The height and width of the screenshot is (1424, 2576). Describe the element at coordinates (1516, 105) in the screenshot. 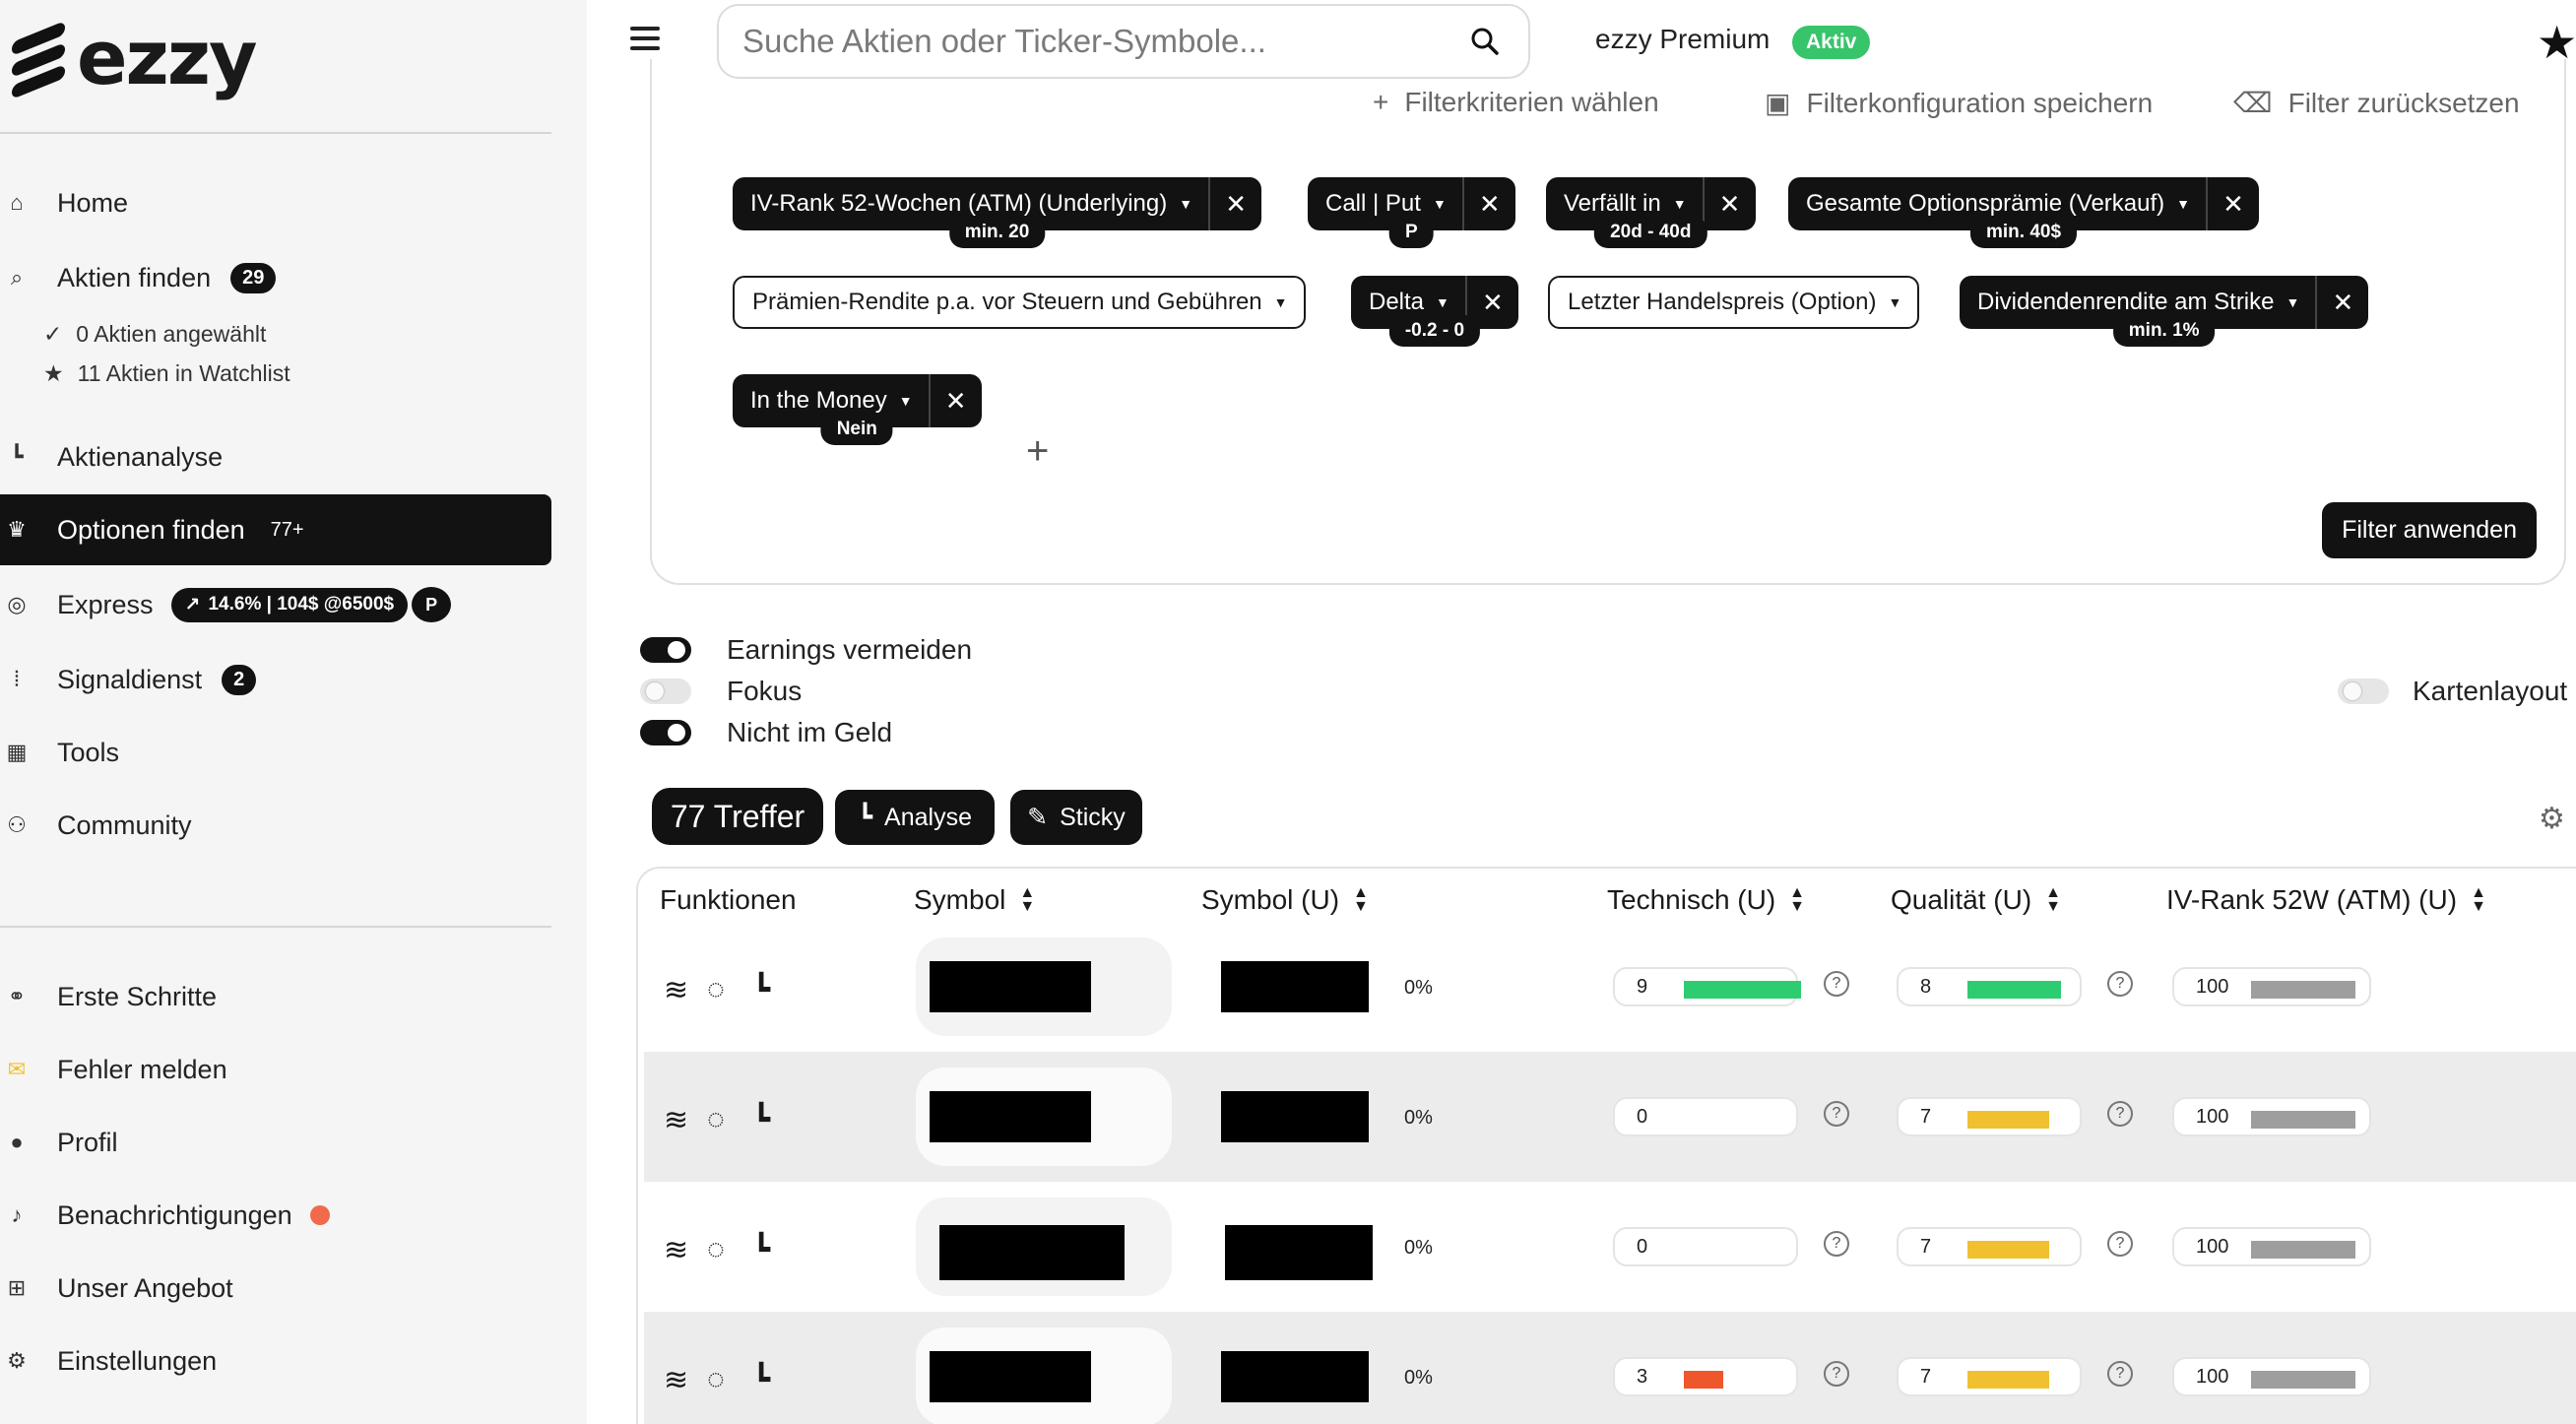

I see `choose-filter-button: + Filterkriterien wählen` at that location.